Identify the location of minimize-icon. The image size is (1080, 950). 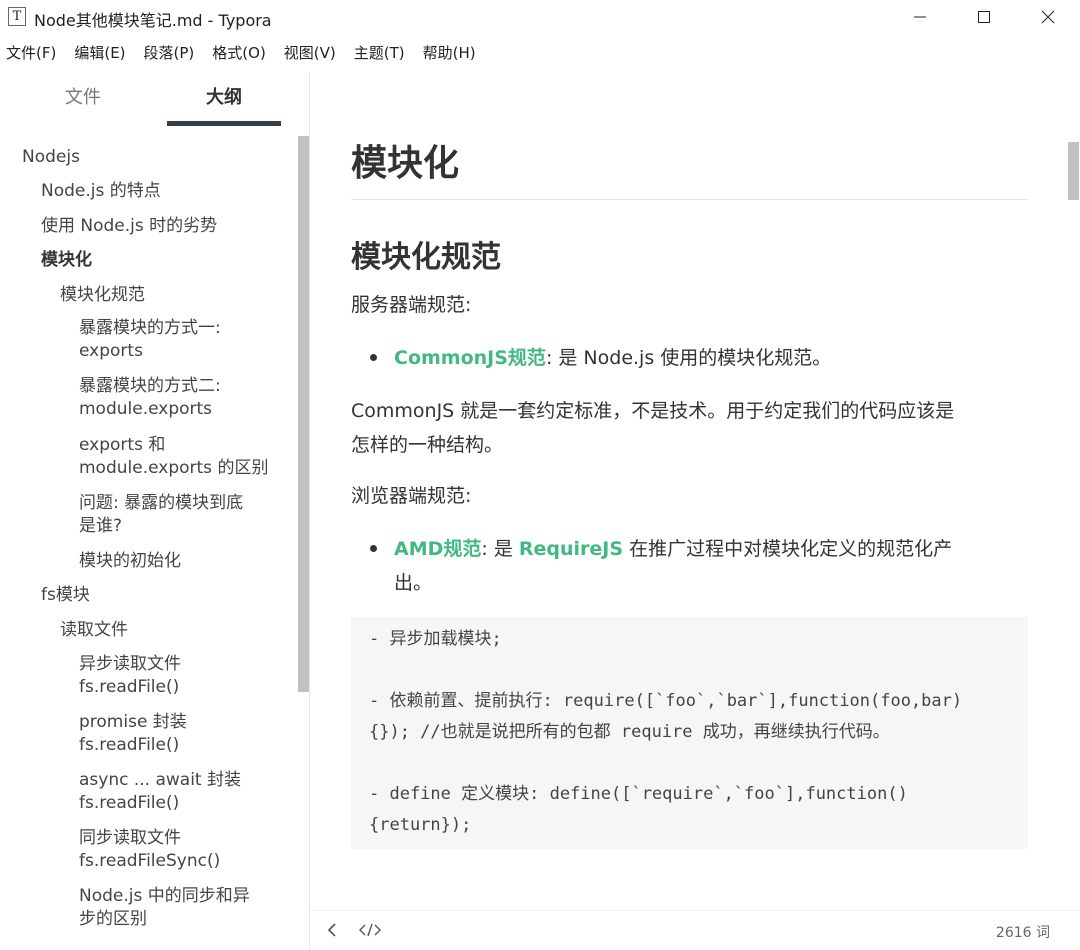
(920, 17).